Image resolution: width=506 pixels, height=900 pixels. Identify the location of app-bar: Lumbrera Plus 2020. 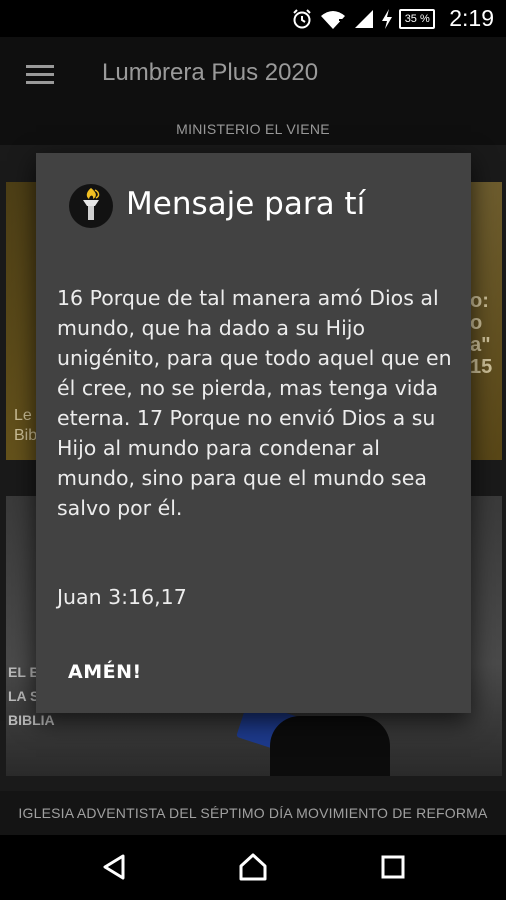
(253, 74).